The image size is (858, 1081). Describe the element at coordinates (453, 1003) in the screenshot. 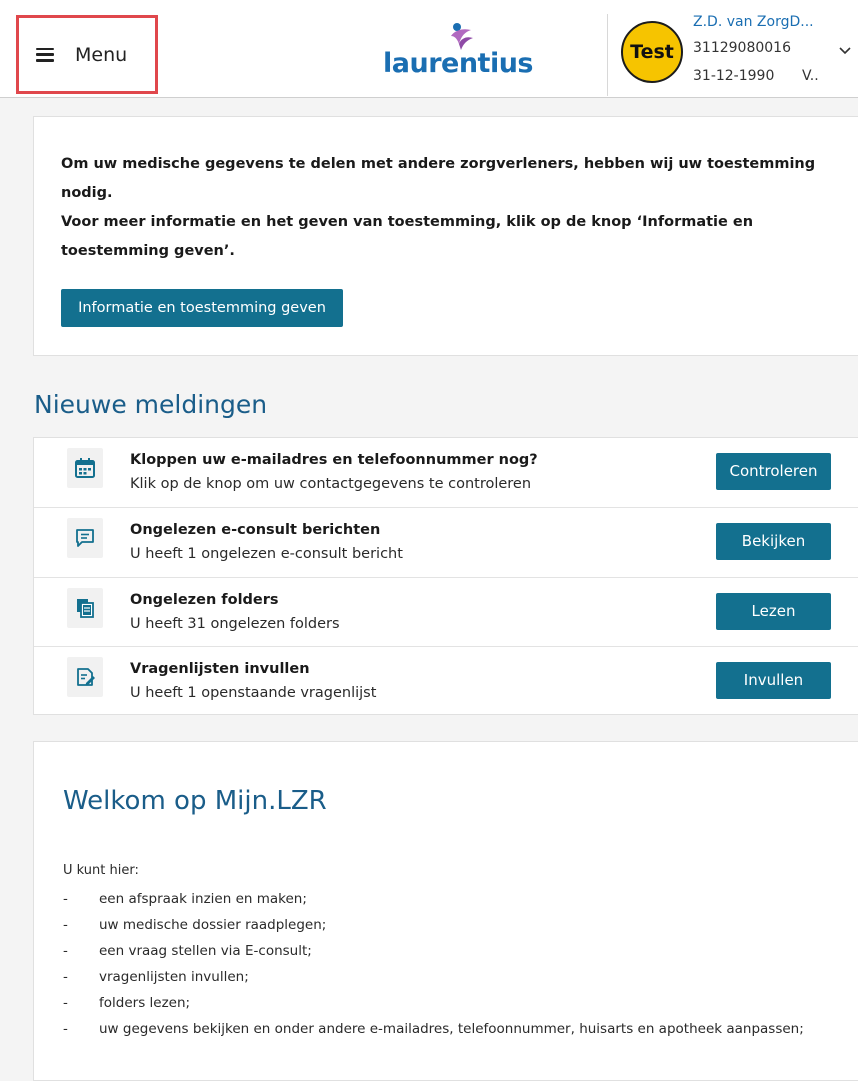

I see `list-item: - folders lezen;` at that location.